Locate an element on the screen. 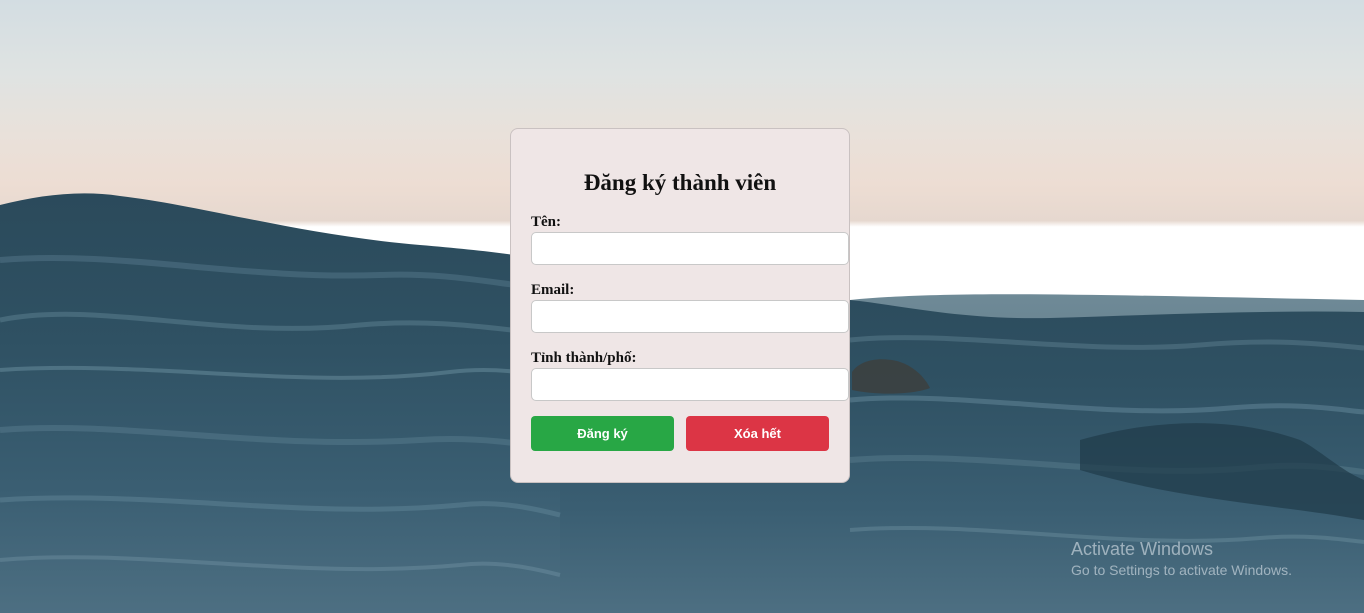 Image resolution: width=1364 pixels, height=613 pixels. form-actions: Đăng ký Xóa hết is located at coordinates (680, 433).